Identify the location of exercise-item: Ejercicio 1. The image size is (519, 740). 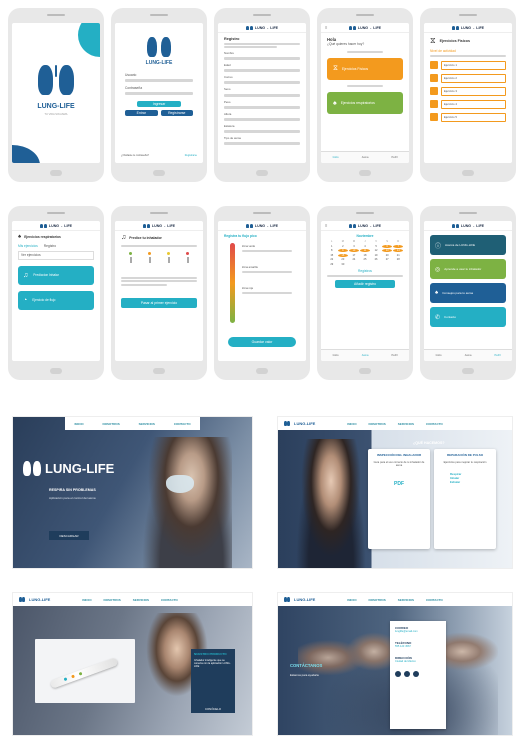
(468, 65).